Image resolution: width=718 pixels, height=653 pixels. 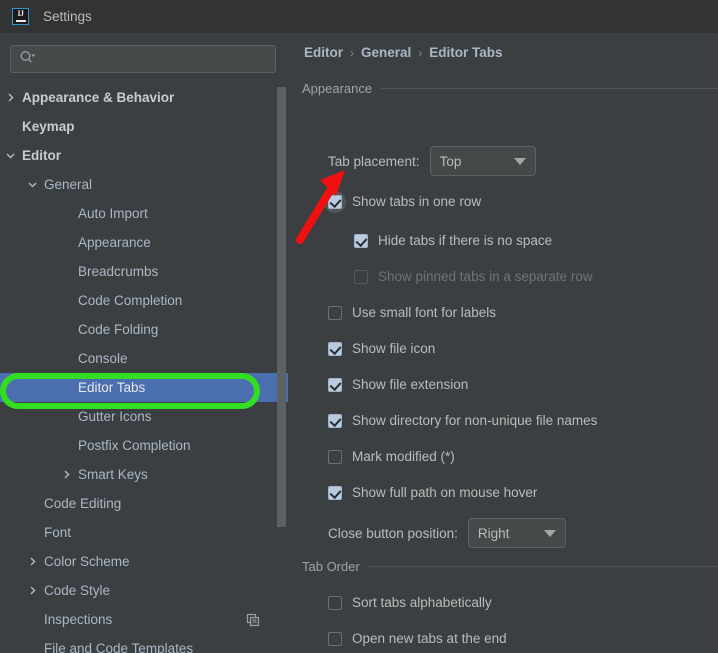 What do you see at coordinates (144, 358) in the screenshot?
I see `sidebar-item-console: Console` at bounding box center [144, 358].